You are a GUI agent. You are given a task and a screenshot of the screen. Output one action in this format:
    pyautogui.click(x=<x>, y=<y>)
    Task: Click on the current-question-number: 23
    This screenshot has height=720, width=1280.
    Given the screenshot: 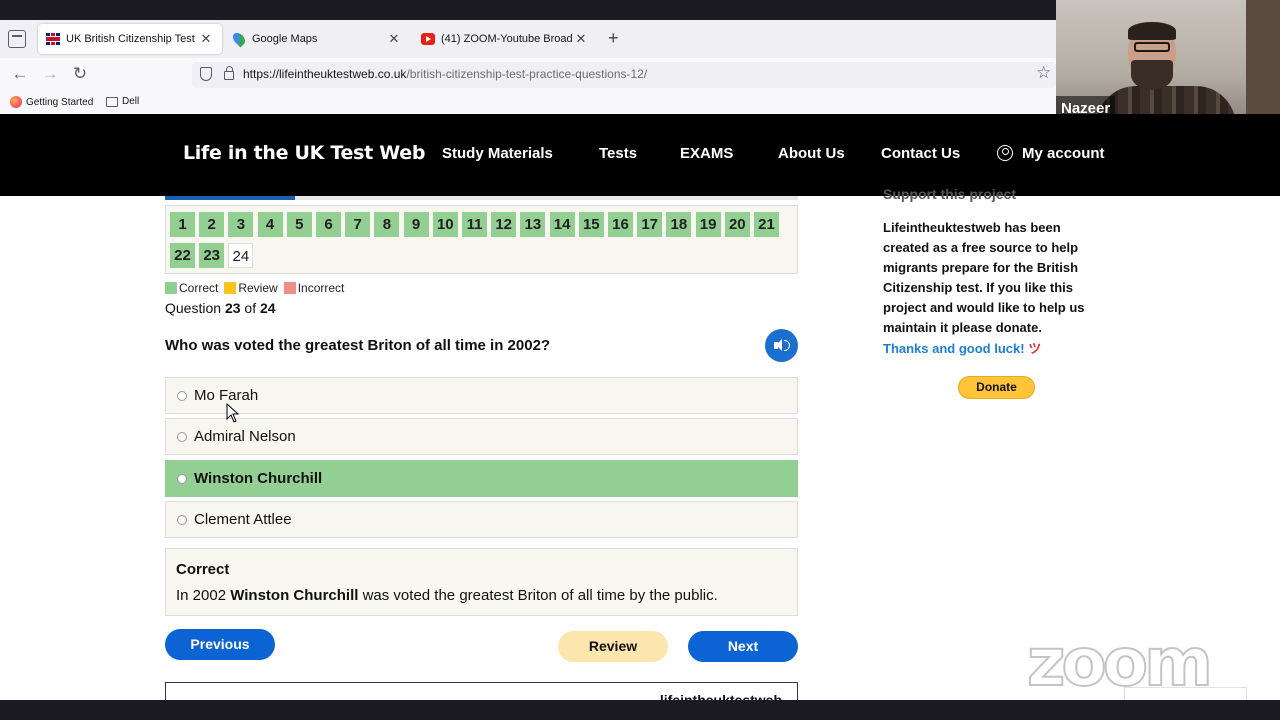 What is the action you would take?
    pyautogui.click(x=232, y=308)
    